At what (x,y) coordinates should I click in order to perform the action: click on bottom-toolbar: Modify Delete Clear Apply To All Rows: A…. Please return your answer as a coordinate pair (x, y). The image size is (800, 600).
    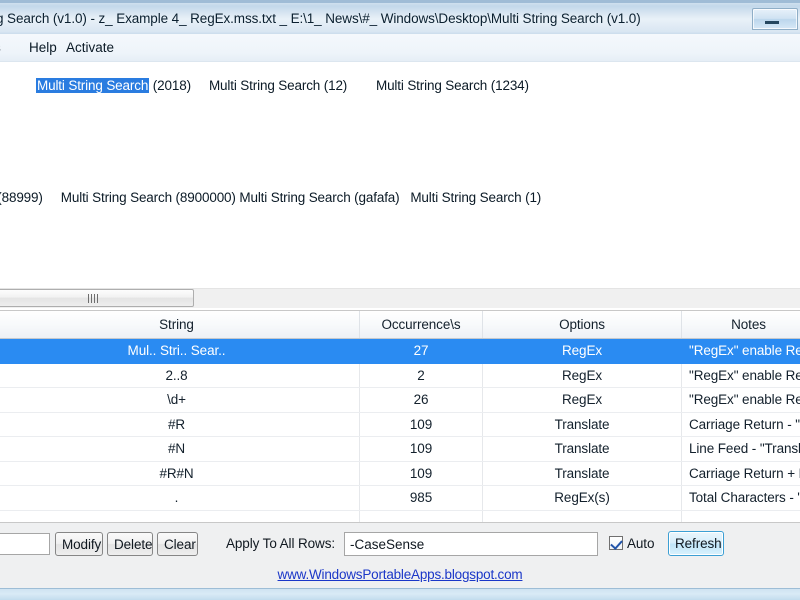
    Looking at the image, I should click on (400, 543).